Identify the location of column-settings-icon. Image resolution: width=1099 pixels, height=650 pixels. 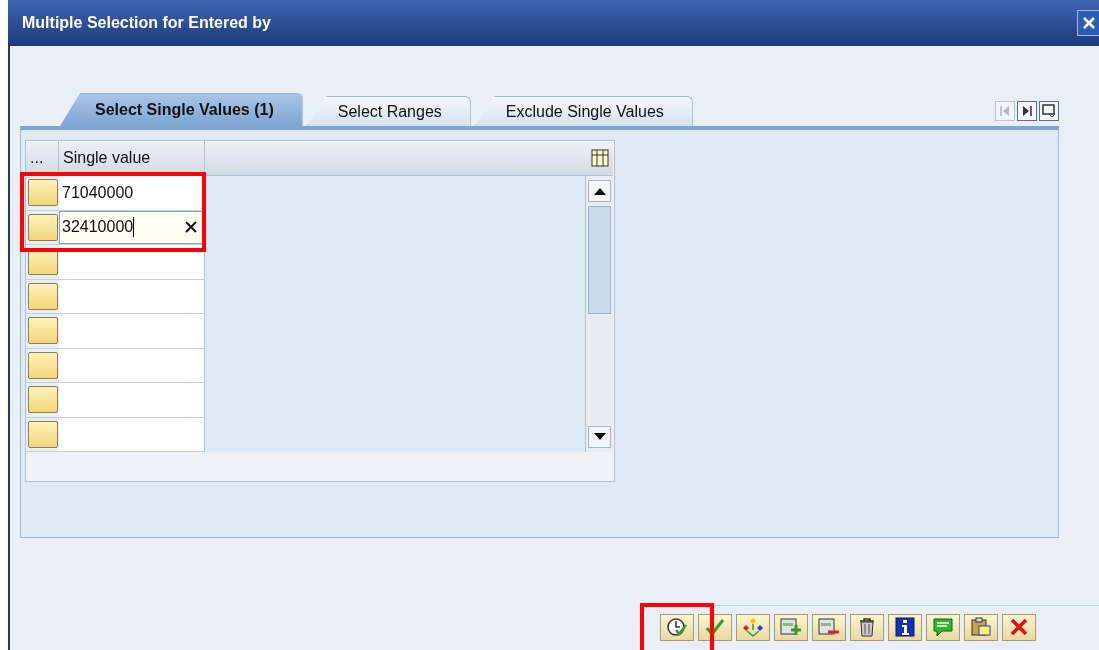
(599, 158).